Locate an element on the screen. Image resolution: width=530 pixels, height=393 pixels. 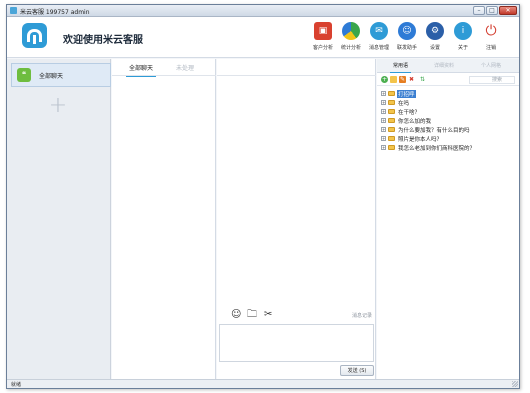
power-icon: ⏻ is located at coordinates (491, 31).